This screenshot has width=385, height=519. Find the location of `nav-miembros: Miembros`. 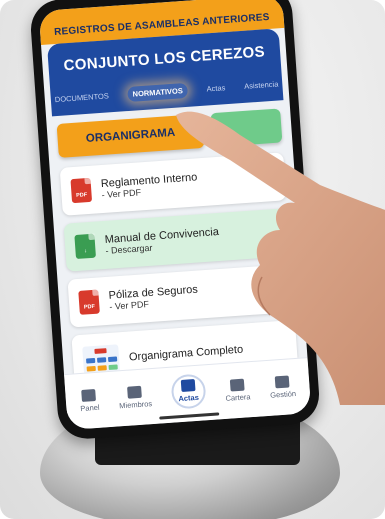

nav-miembros: Miembros is located at coordinates (135, 397).